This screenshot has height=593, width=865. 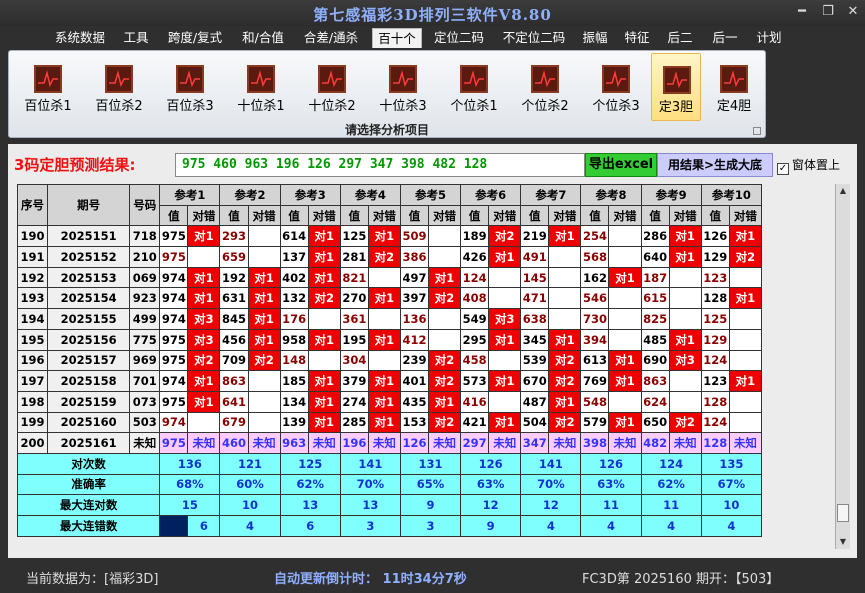 I want to click on header-ref: 参考6, so click(x=491, y=195).